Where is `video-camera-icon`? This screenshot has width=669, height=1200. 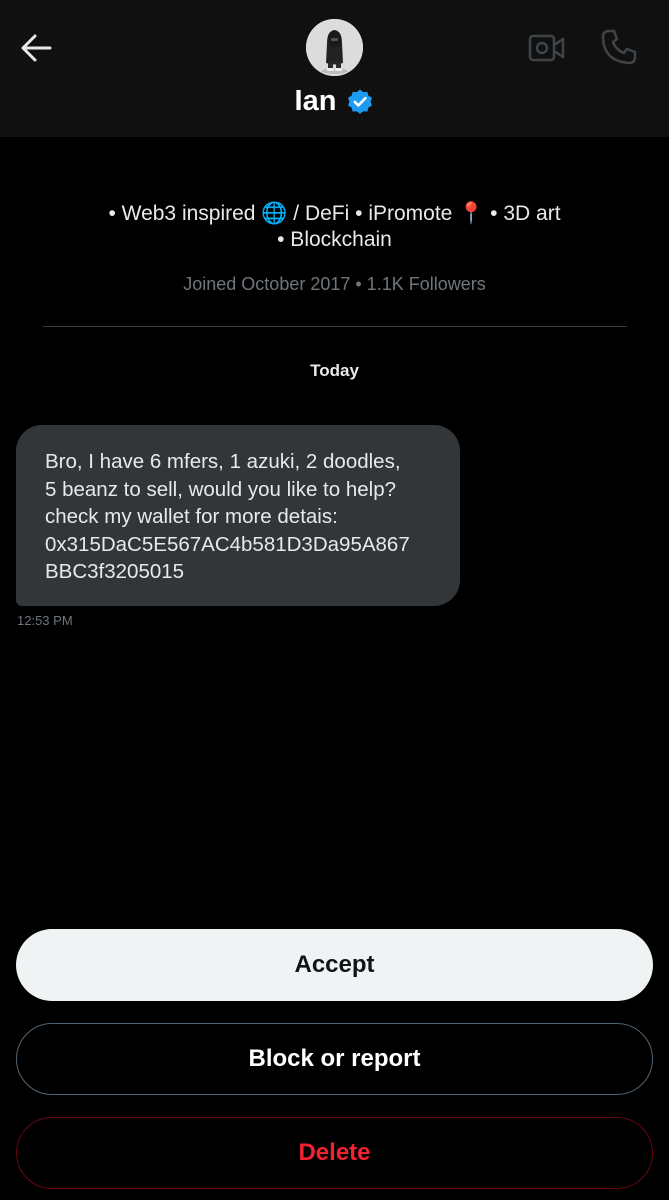
video-camera-icon is located at coordinates (546, 48).